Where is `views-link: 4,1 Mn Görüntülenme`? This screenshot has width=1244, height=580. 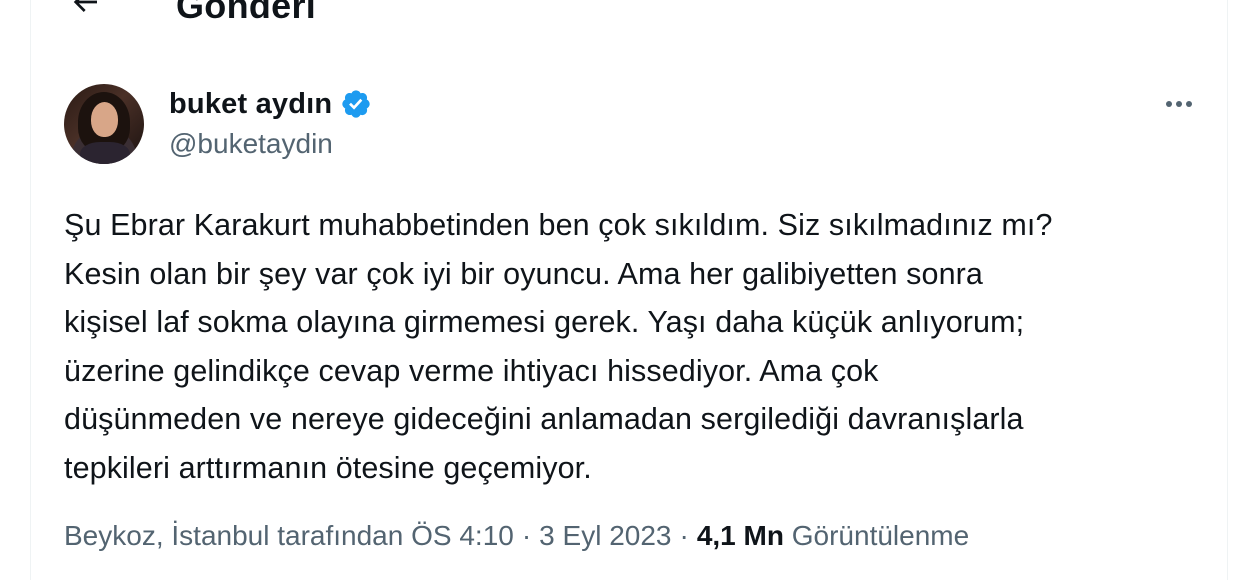 views-link: 4,1 Mn Görüntülenme is located at coordinates (833, 535).